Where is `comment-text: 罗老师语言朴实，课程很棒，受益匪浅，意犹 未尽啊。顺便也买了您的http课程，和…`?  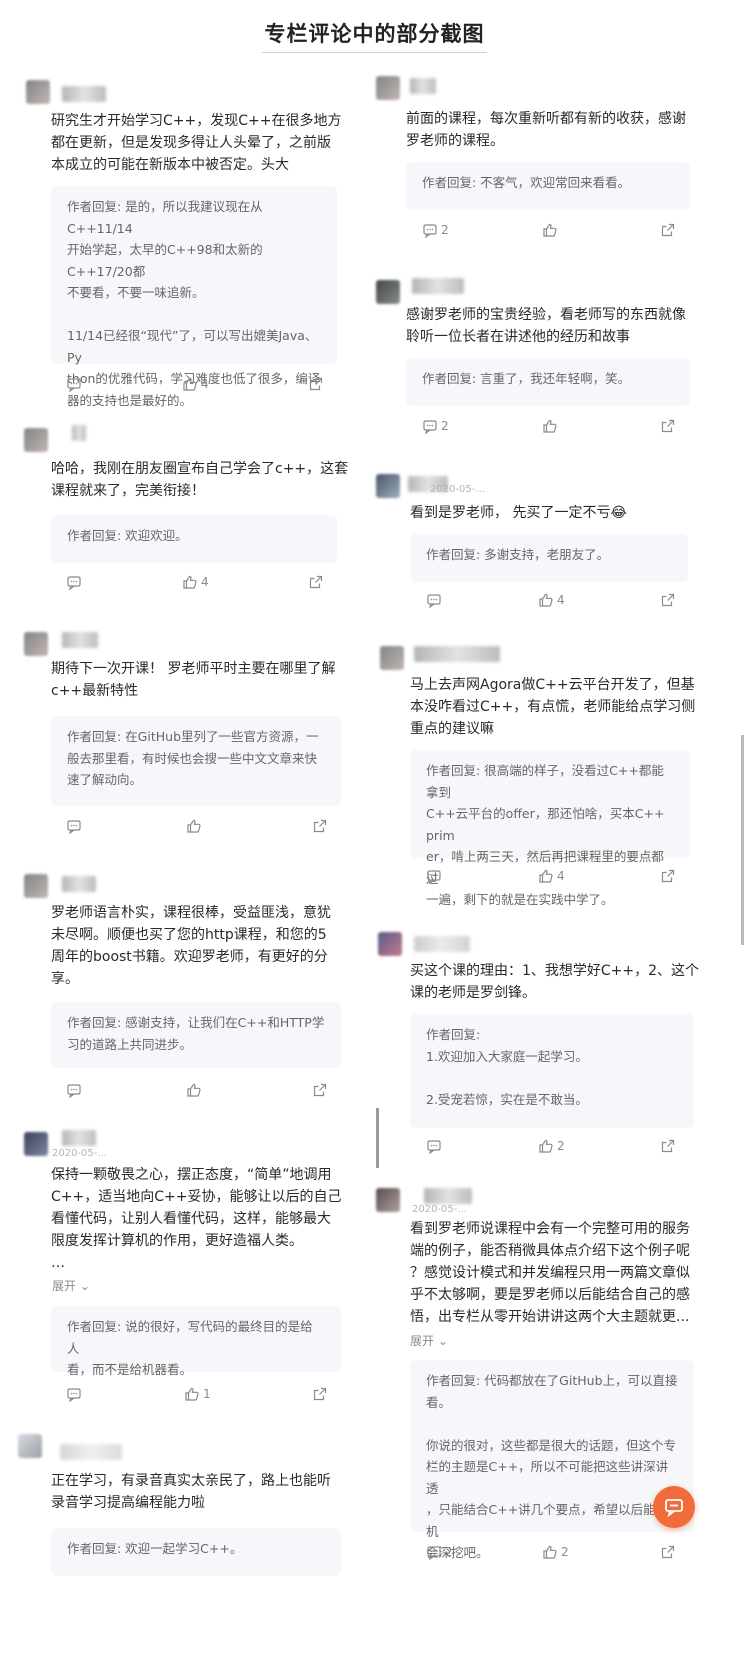 comment-text: 罗老师语言朴实，课程很棒，受益匪浅，意犹 未尽啊。顺便也买了您的http课程，和… is located at coordinates (191, 946).